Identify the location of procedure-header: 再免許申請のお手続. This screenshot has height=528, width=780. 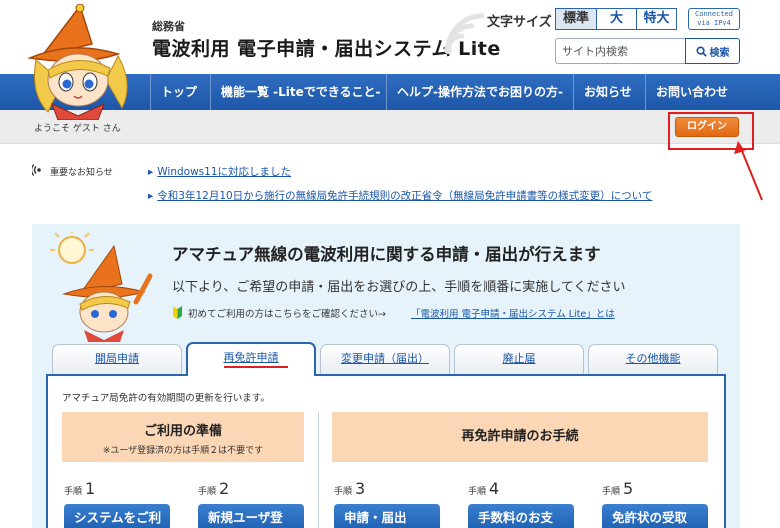
(520, 437).